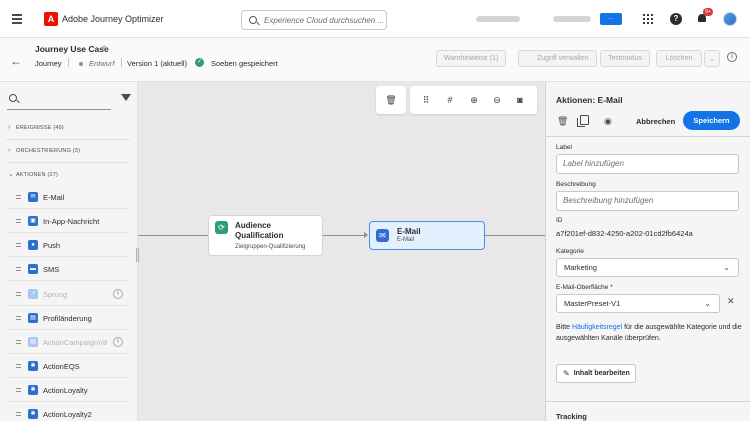 The image size is (750, 421). What do you see at coordinates (572, 19) in the screenshot?
I see `sandbox-switcher-blurred` at bounding box center [572, 19].